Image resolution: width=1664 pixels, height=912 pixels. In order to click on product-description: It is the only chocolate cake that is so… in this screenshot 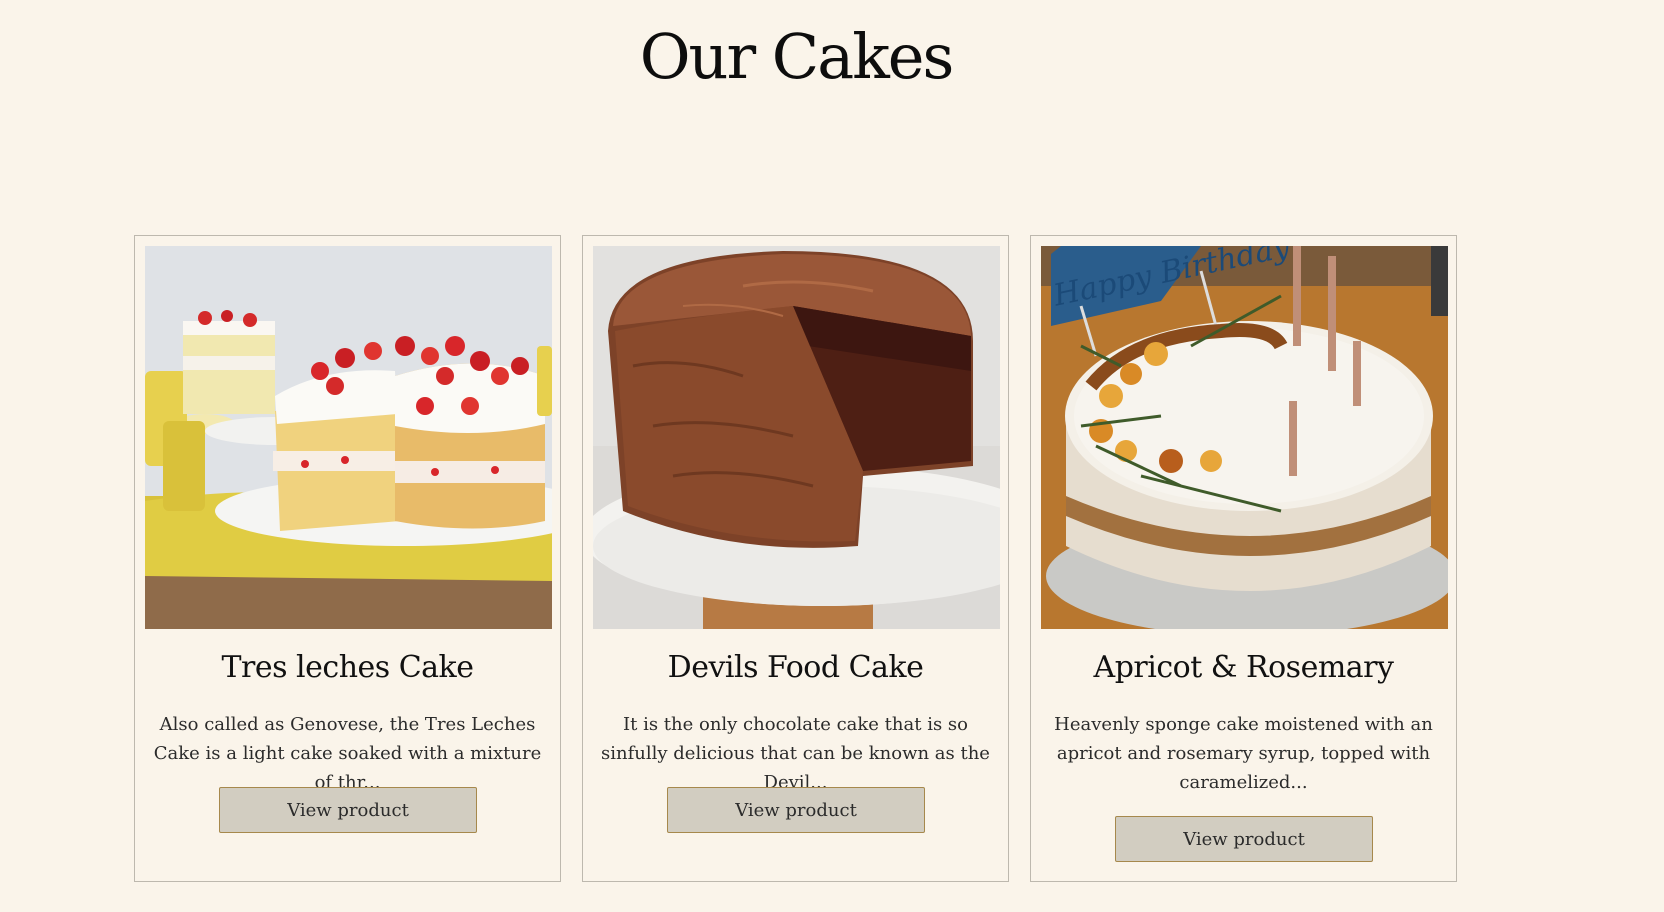, I will do `click(795, 753)`.